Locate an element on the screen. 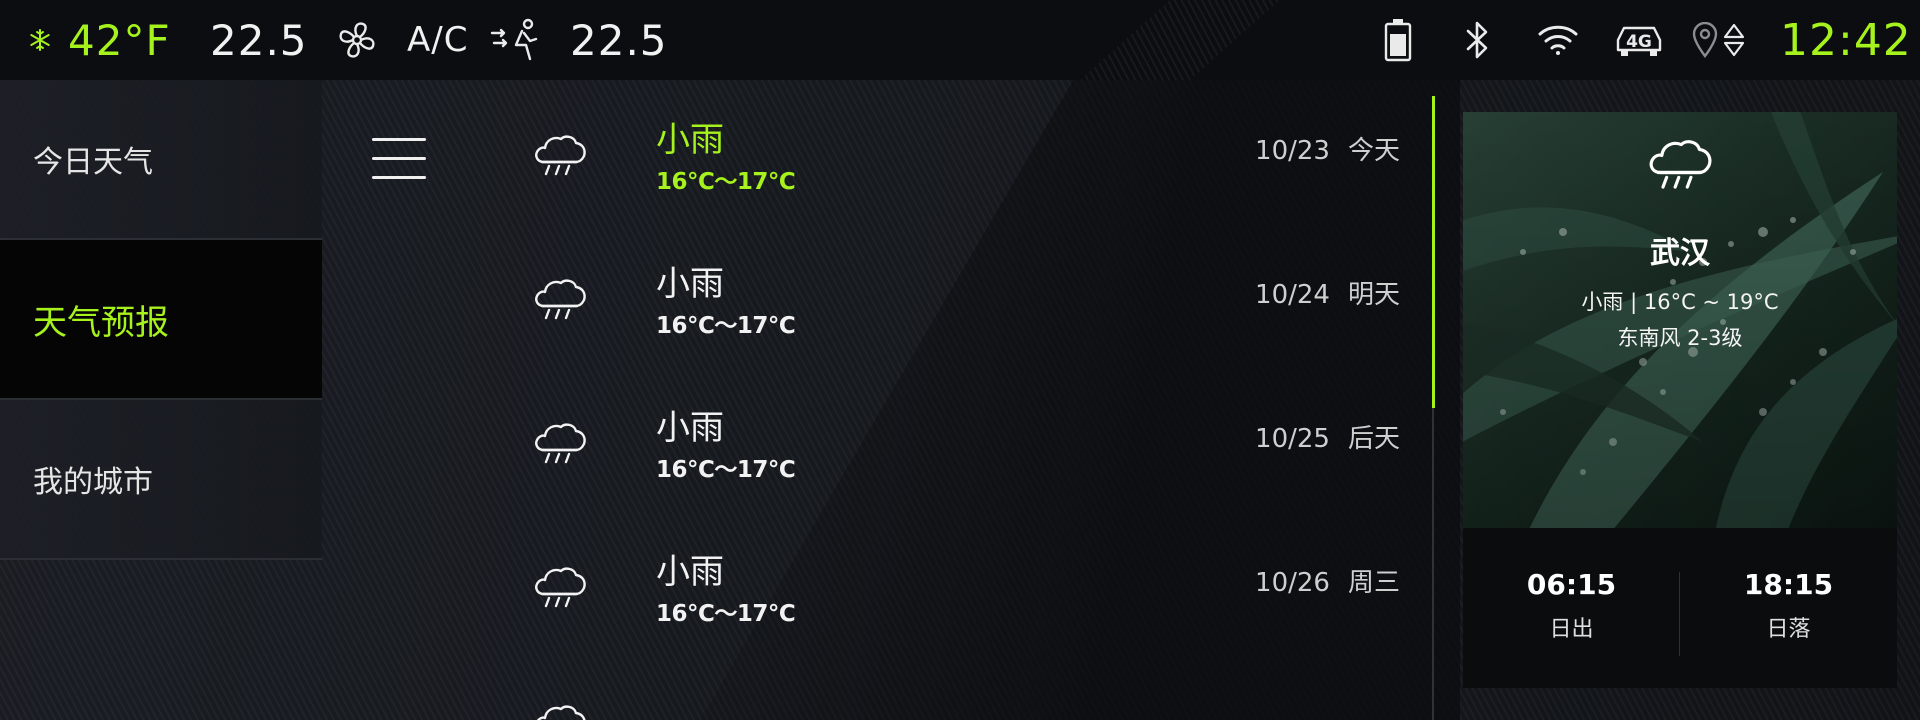 This screenshot has height=720, width=1920. forecast-row: 小雨 16℃～17℃ 10/24 明天 is located at coordinates (960, 321).